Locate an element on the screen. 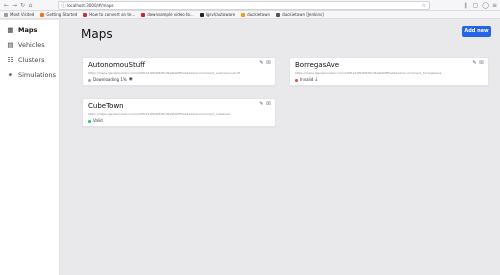 This screenshot has height=275, width=500. sidebar-item-maps: ▦ Maps is located at coordinates (29, 29).